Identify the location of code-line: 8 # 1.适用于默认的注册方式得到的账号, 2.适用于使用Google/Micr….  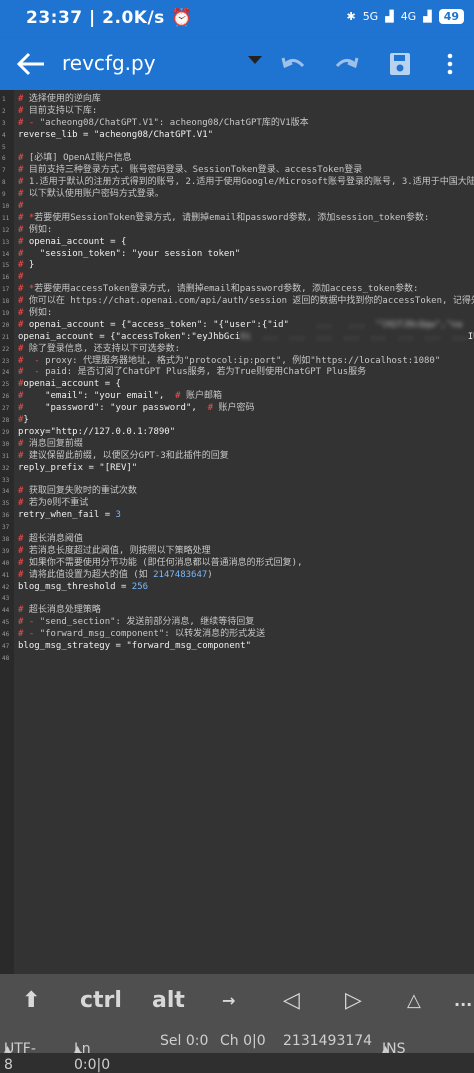
(238, 183).